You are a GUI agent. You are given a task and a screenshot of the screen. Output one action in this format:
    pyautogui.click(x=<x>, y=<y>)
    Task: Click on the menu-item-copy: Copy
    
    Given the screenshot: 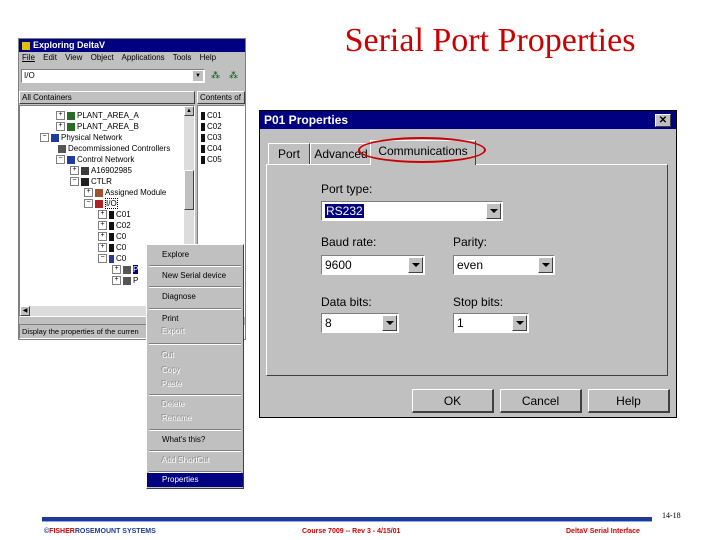 What is the action you would take?
    pyautogui.click(x=195, y=371)
    